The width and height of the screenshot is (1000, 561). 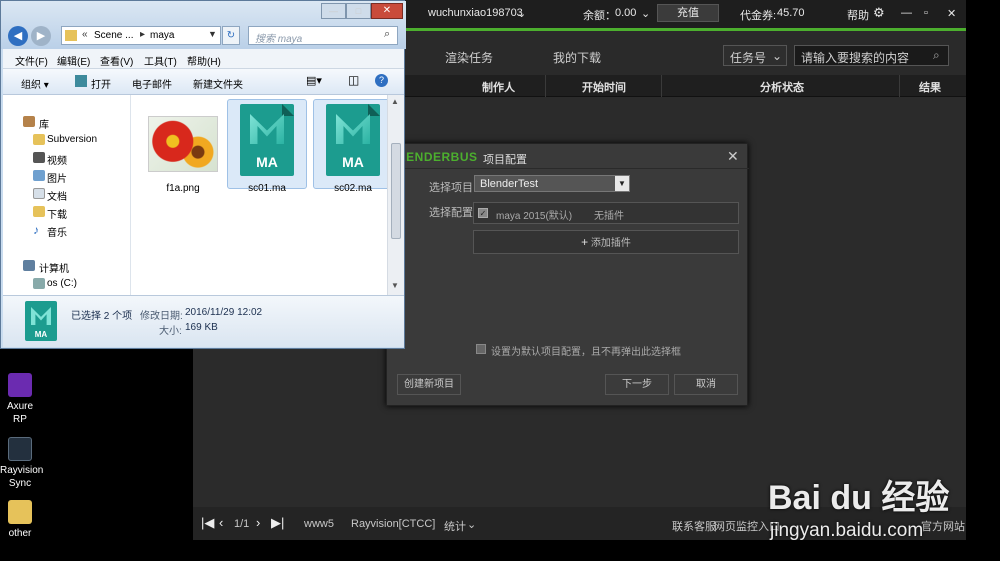 What do you see at coordinates (161, 316) in the screenshot?
I see `modified-label: 修改日期:` at bounding box center [161, 316].